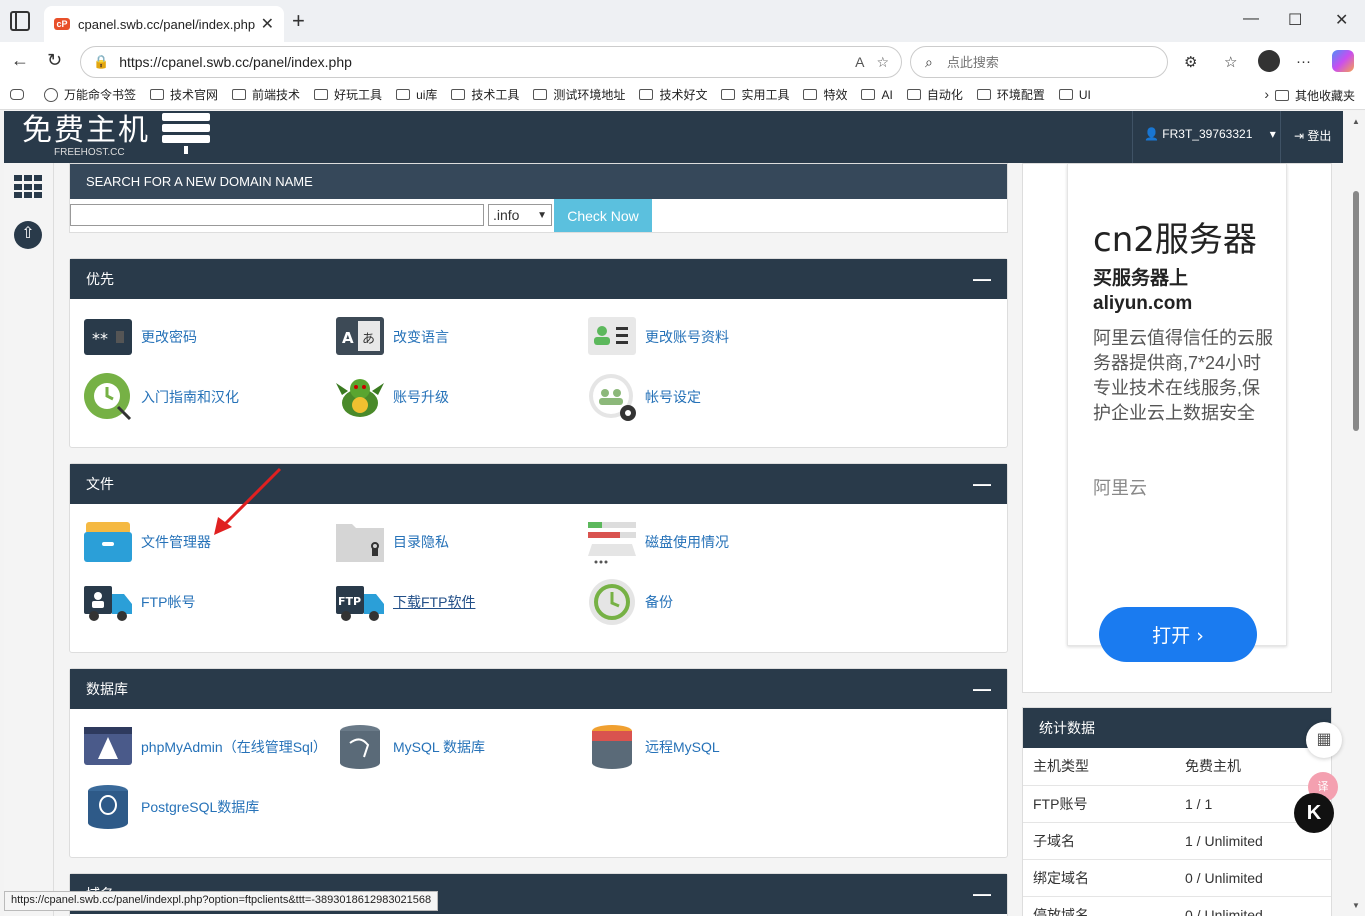 The image size is (1365, 916). What do you see at coordinates (612, 397) in the screenshot?
I see `account-settings-icon` at bounding box center [612, 397].